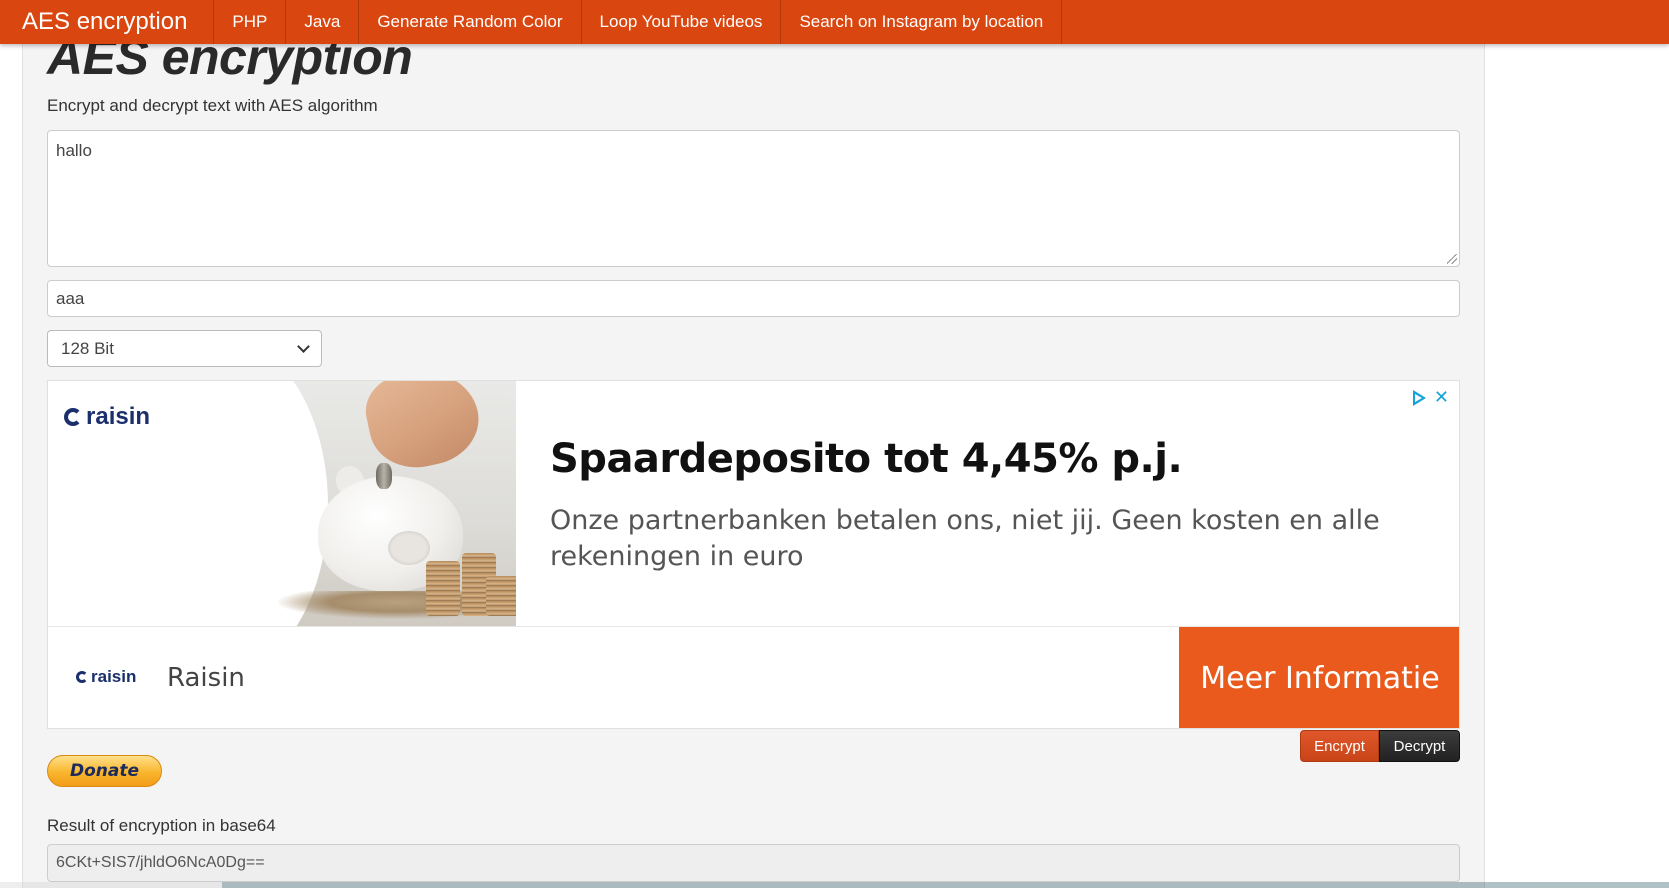 Image resolution: width=1669 pixels, height=888 pixels. What do you see at coordinates (1419, 398) in the screenshot?
I see `ad-choices-icon` at bounding box center [1419, 398].